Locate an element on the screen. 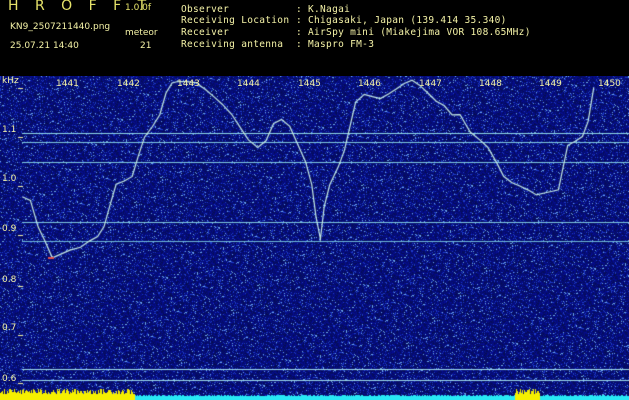 The width and height of the screenshot is (629, 400). y-tick-1-1: 1.1 is located at coordinates (9, 130).